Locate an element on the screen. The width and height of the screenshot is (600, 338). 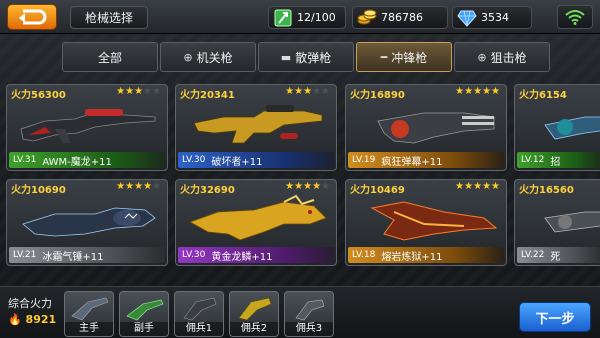
weapon-level: LV.22 is located at coordinates (533, 255).